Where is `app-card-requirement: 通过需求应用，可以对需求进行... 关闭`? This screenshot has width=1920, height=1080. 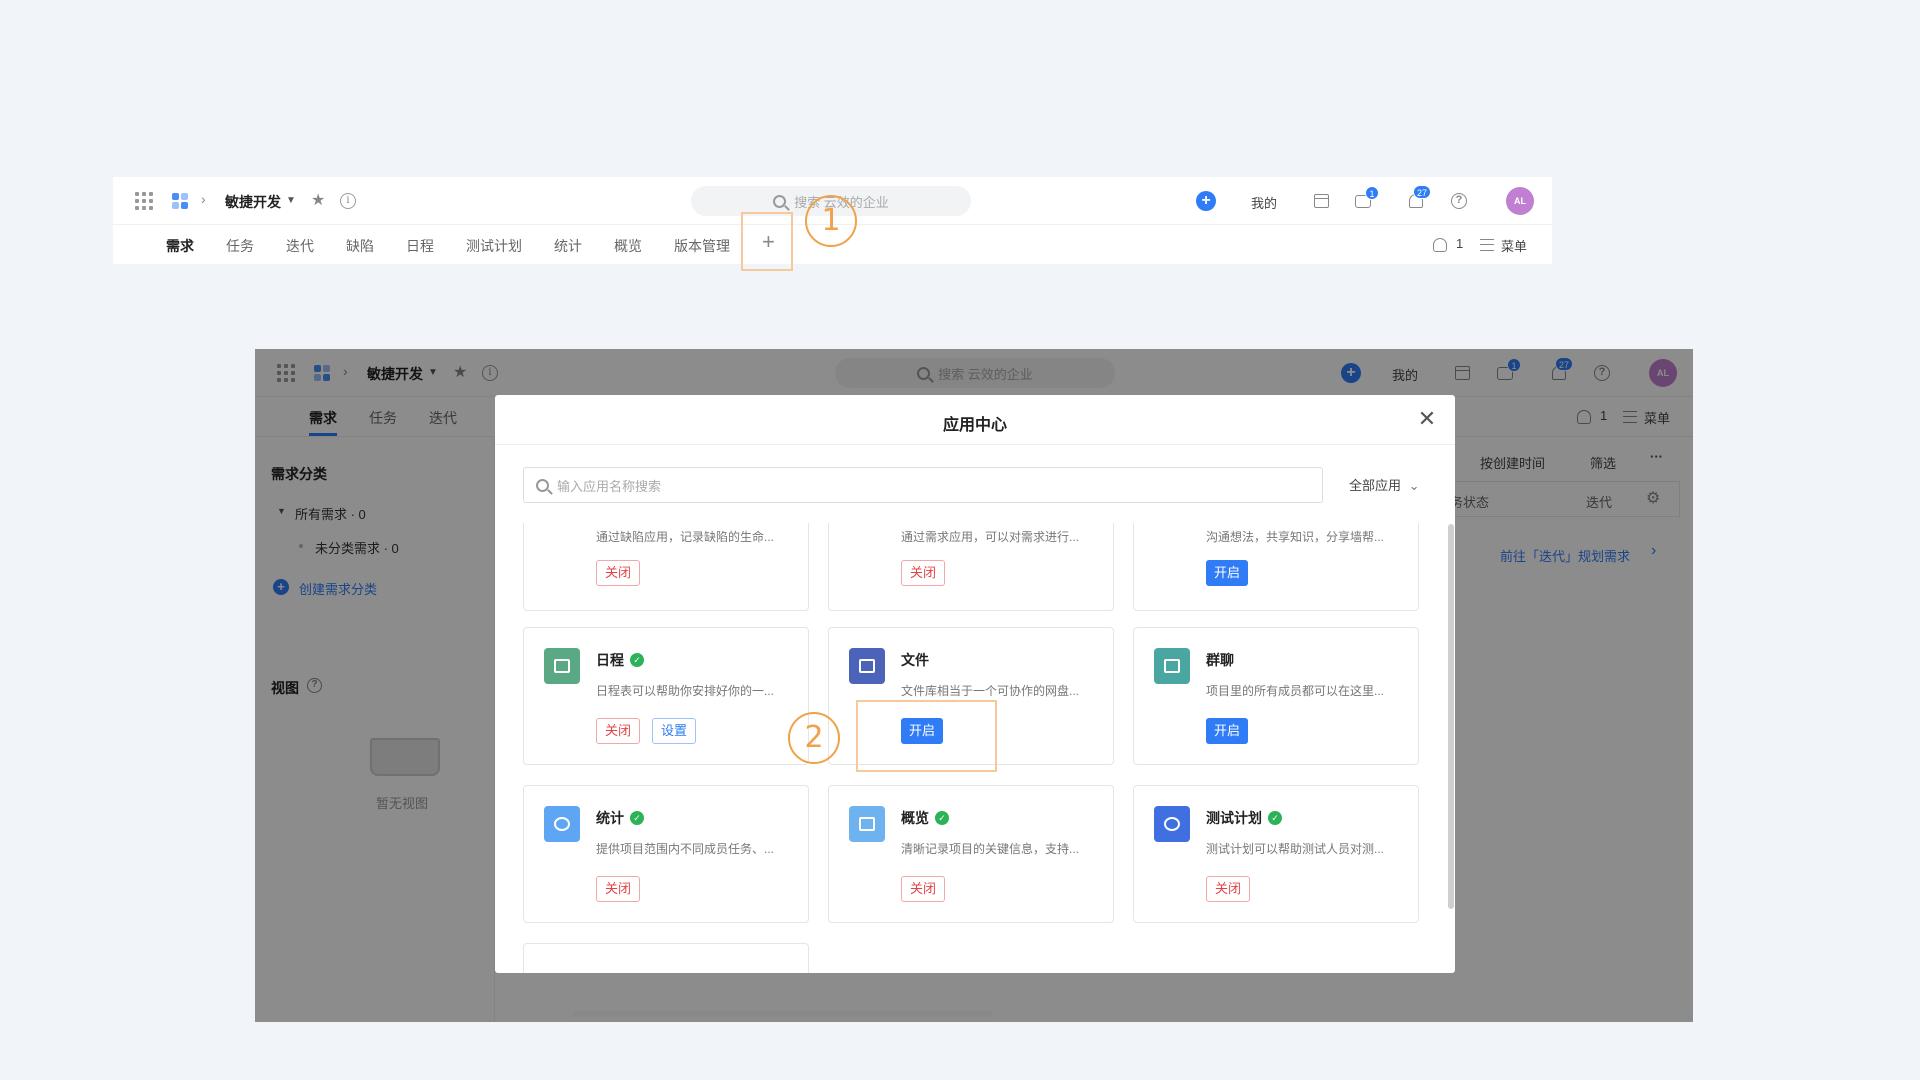
app-card-requirement: 通过需求应用，可以对需求进行... 关闭 is located at coordinates (971, 567).